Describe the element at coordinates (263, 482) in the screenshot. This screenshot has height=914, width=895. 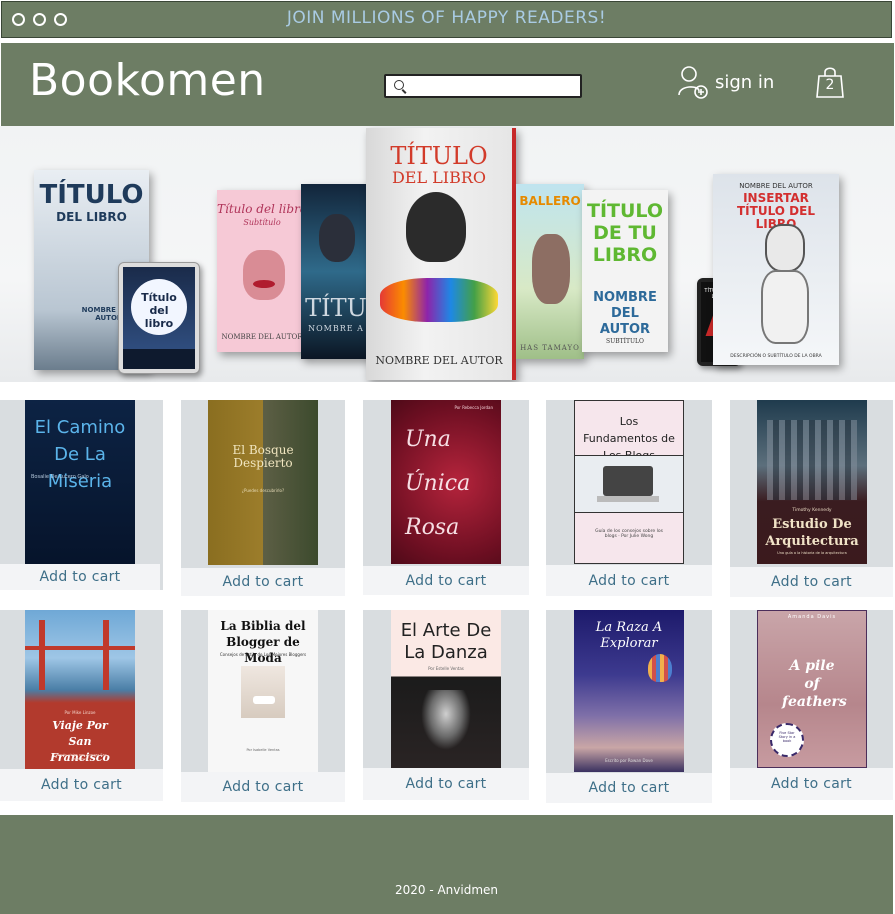
I see `book-cover: El Bosque Despierto ¿Puedes descubrirlo?` at that location.